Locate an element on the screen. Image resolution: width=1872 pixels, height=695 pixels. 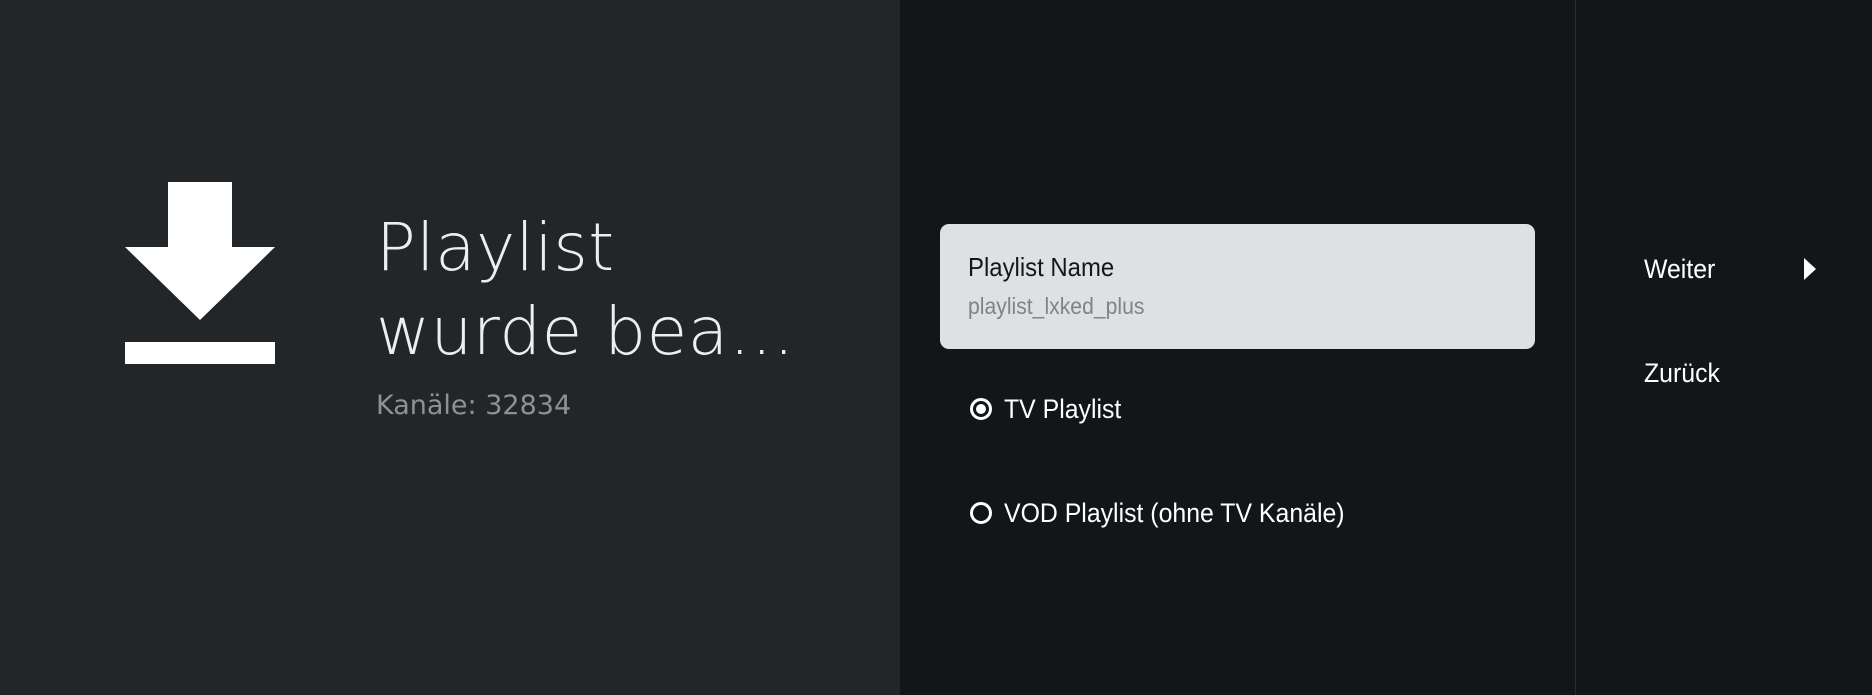
guidance-title-line-1: Playlist is located at coordinates (495, 247).